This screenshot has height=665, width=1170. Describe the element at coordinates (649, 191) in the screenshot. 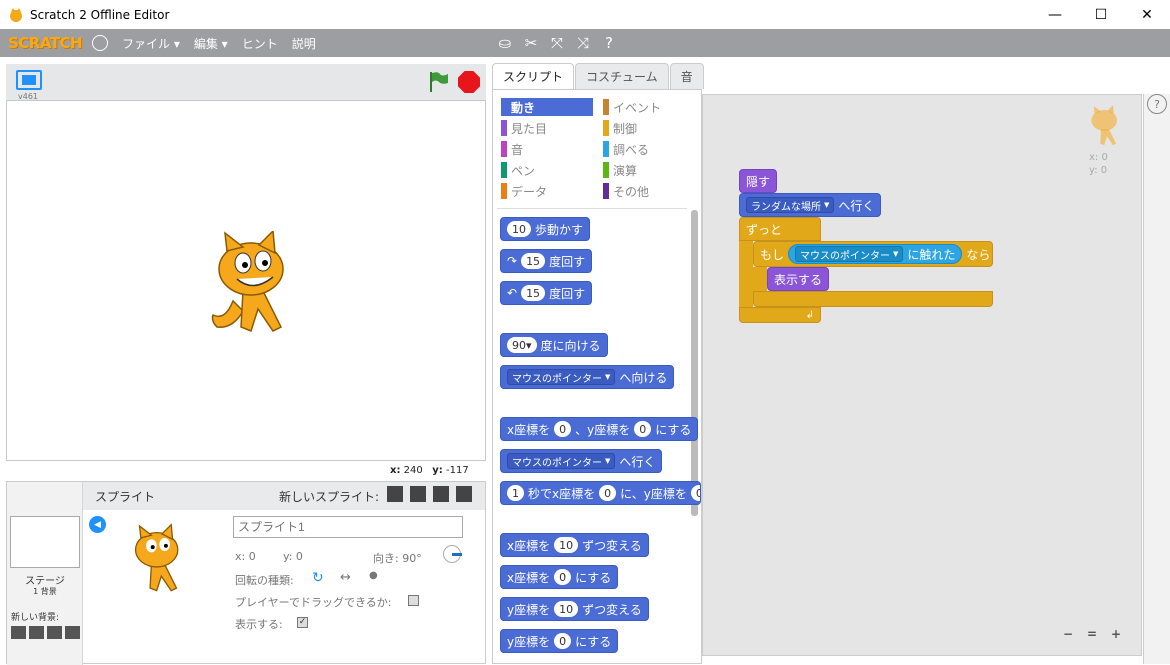

I see `category-more-blocks: その他` at that location.